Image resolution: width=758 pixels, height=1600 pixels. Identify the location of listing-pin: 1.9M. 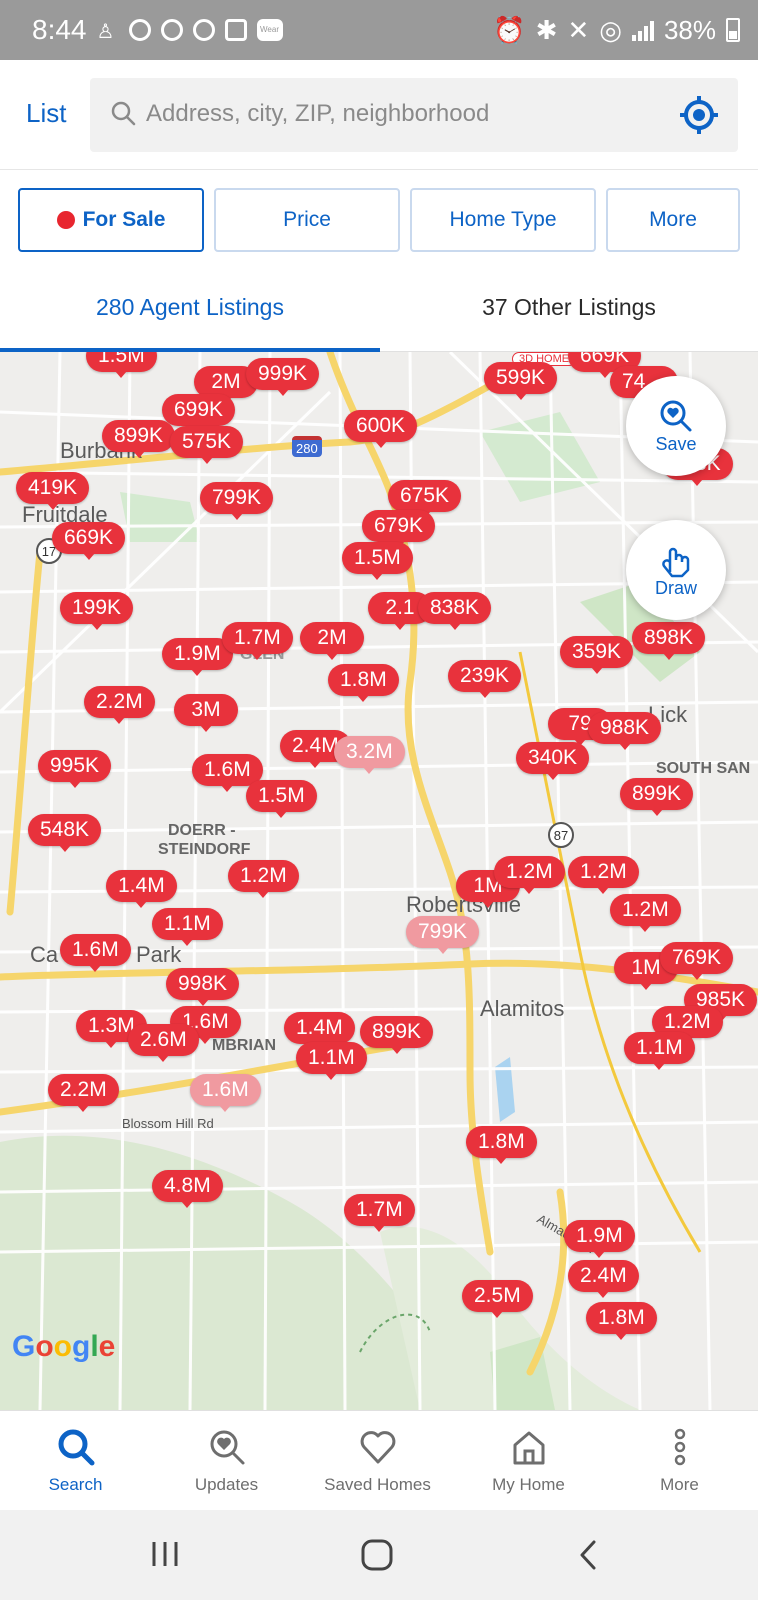
(599, 1239).